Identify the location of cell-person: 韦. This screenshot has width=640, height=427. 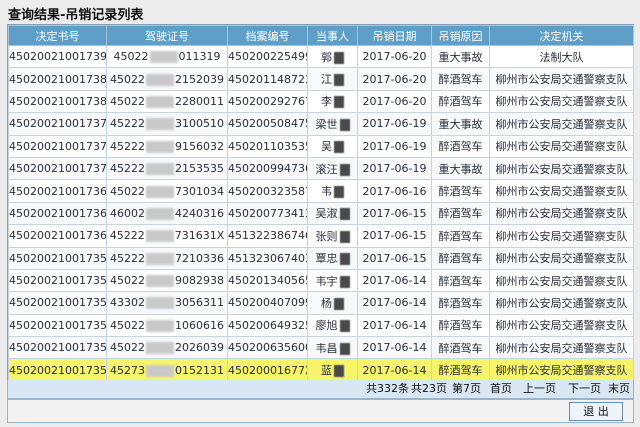
(332, 191).